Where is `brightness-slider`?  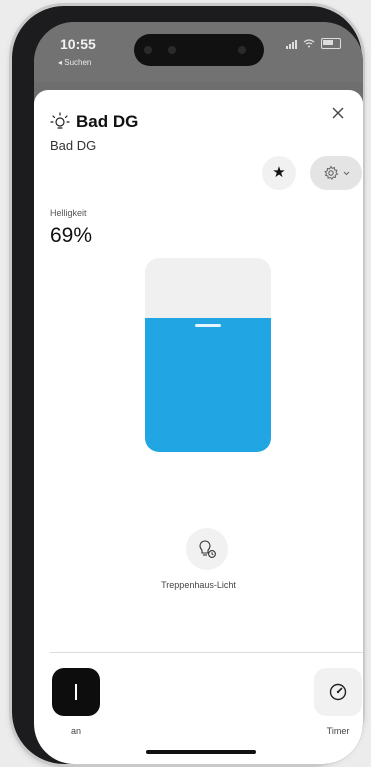 brightness-slider is located at coordinates (208, 355).